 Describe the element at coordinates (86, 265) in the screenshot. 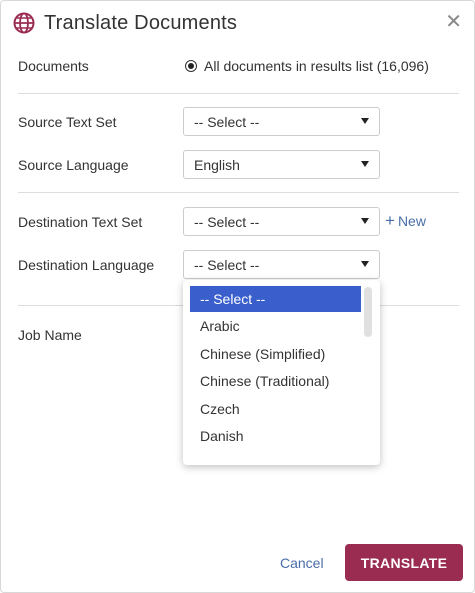

I see `destination-language-label: Destination Language` at that location.